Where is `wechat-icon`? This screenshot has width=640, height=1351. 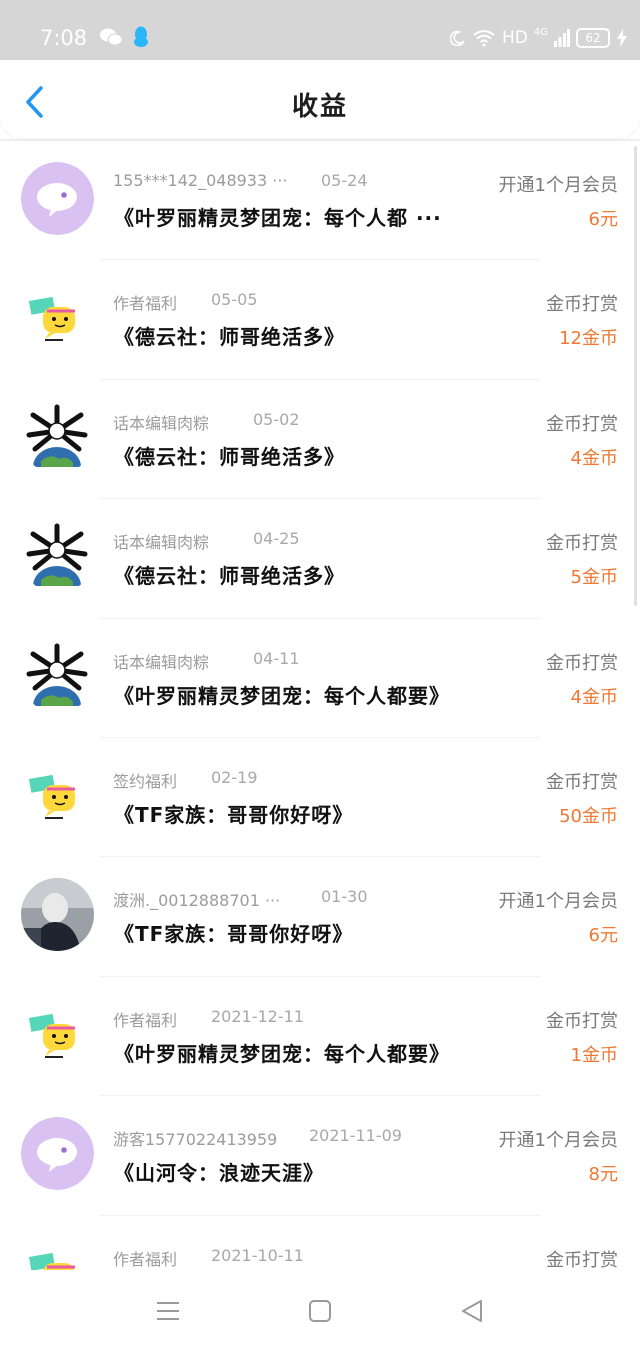 wechat-icon is located at coordinates (111, 37).